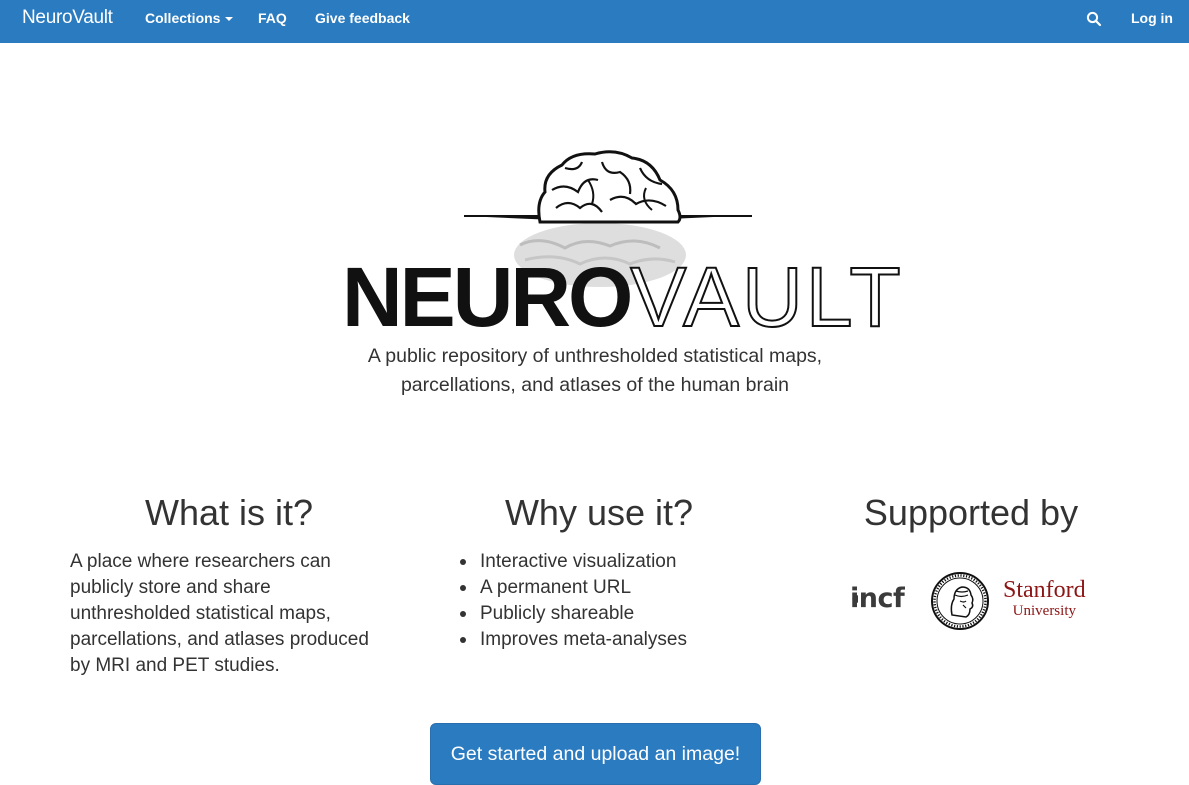 This screenshot has height=785, width=1189. Describe the element at coordinates (573, 588) in the screenshot. I see `list-item: A permanent URL` at that location.